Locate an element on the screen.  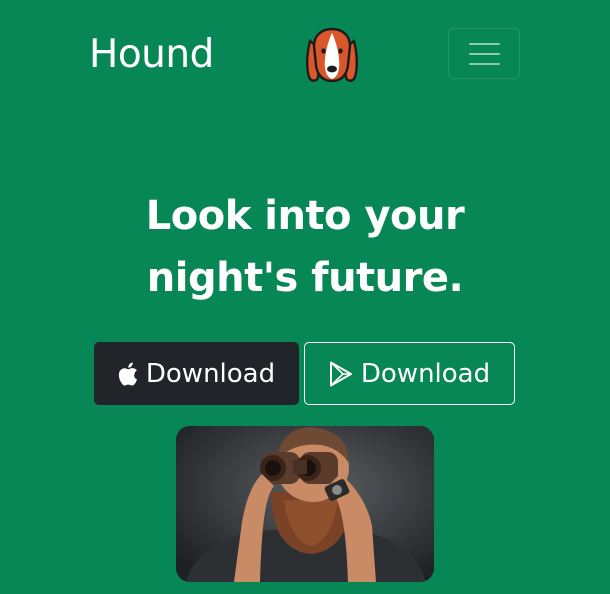
google-play-icon is located at coordinates (341, 374).